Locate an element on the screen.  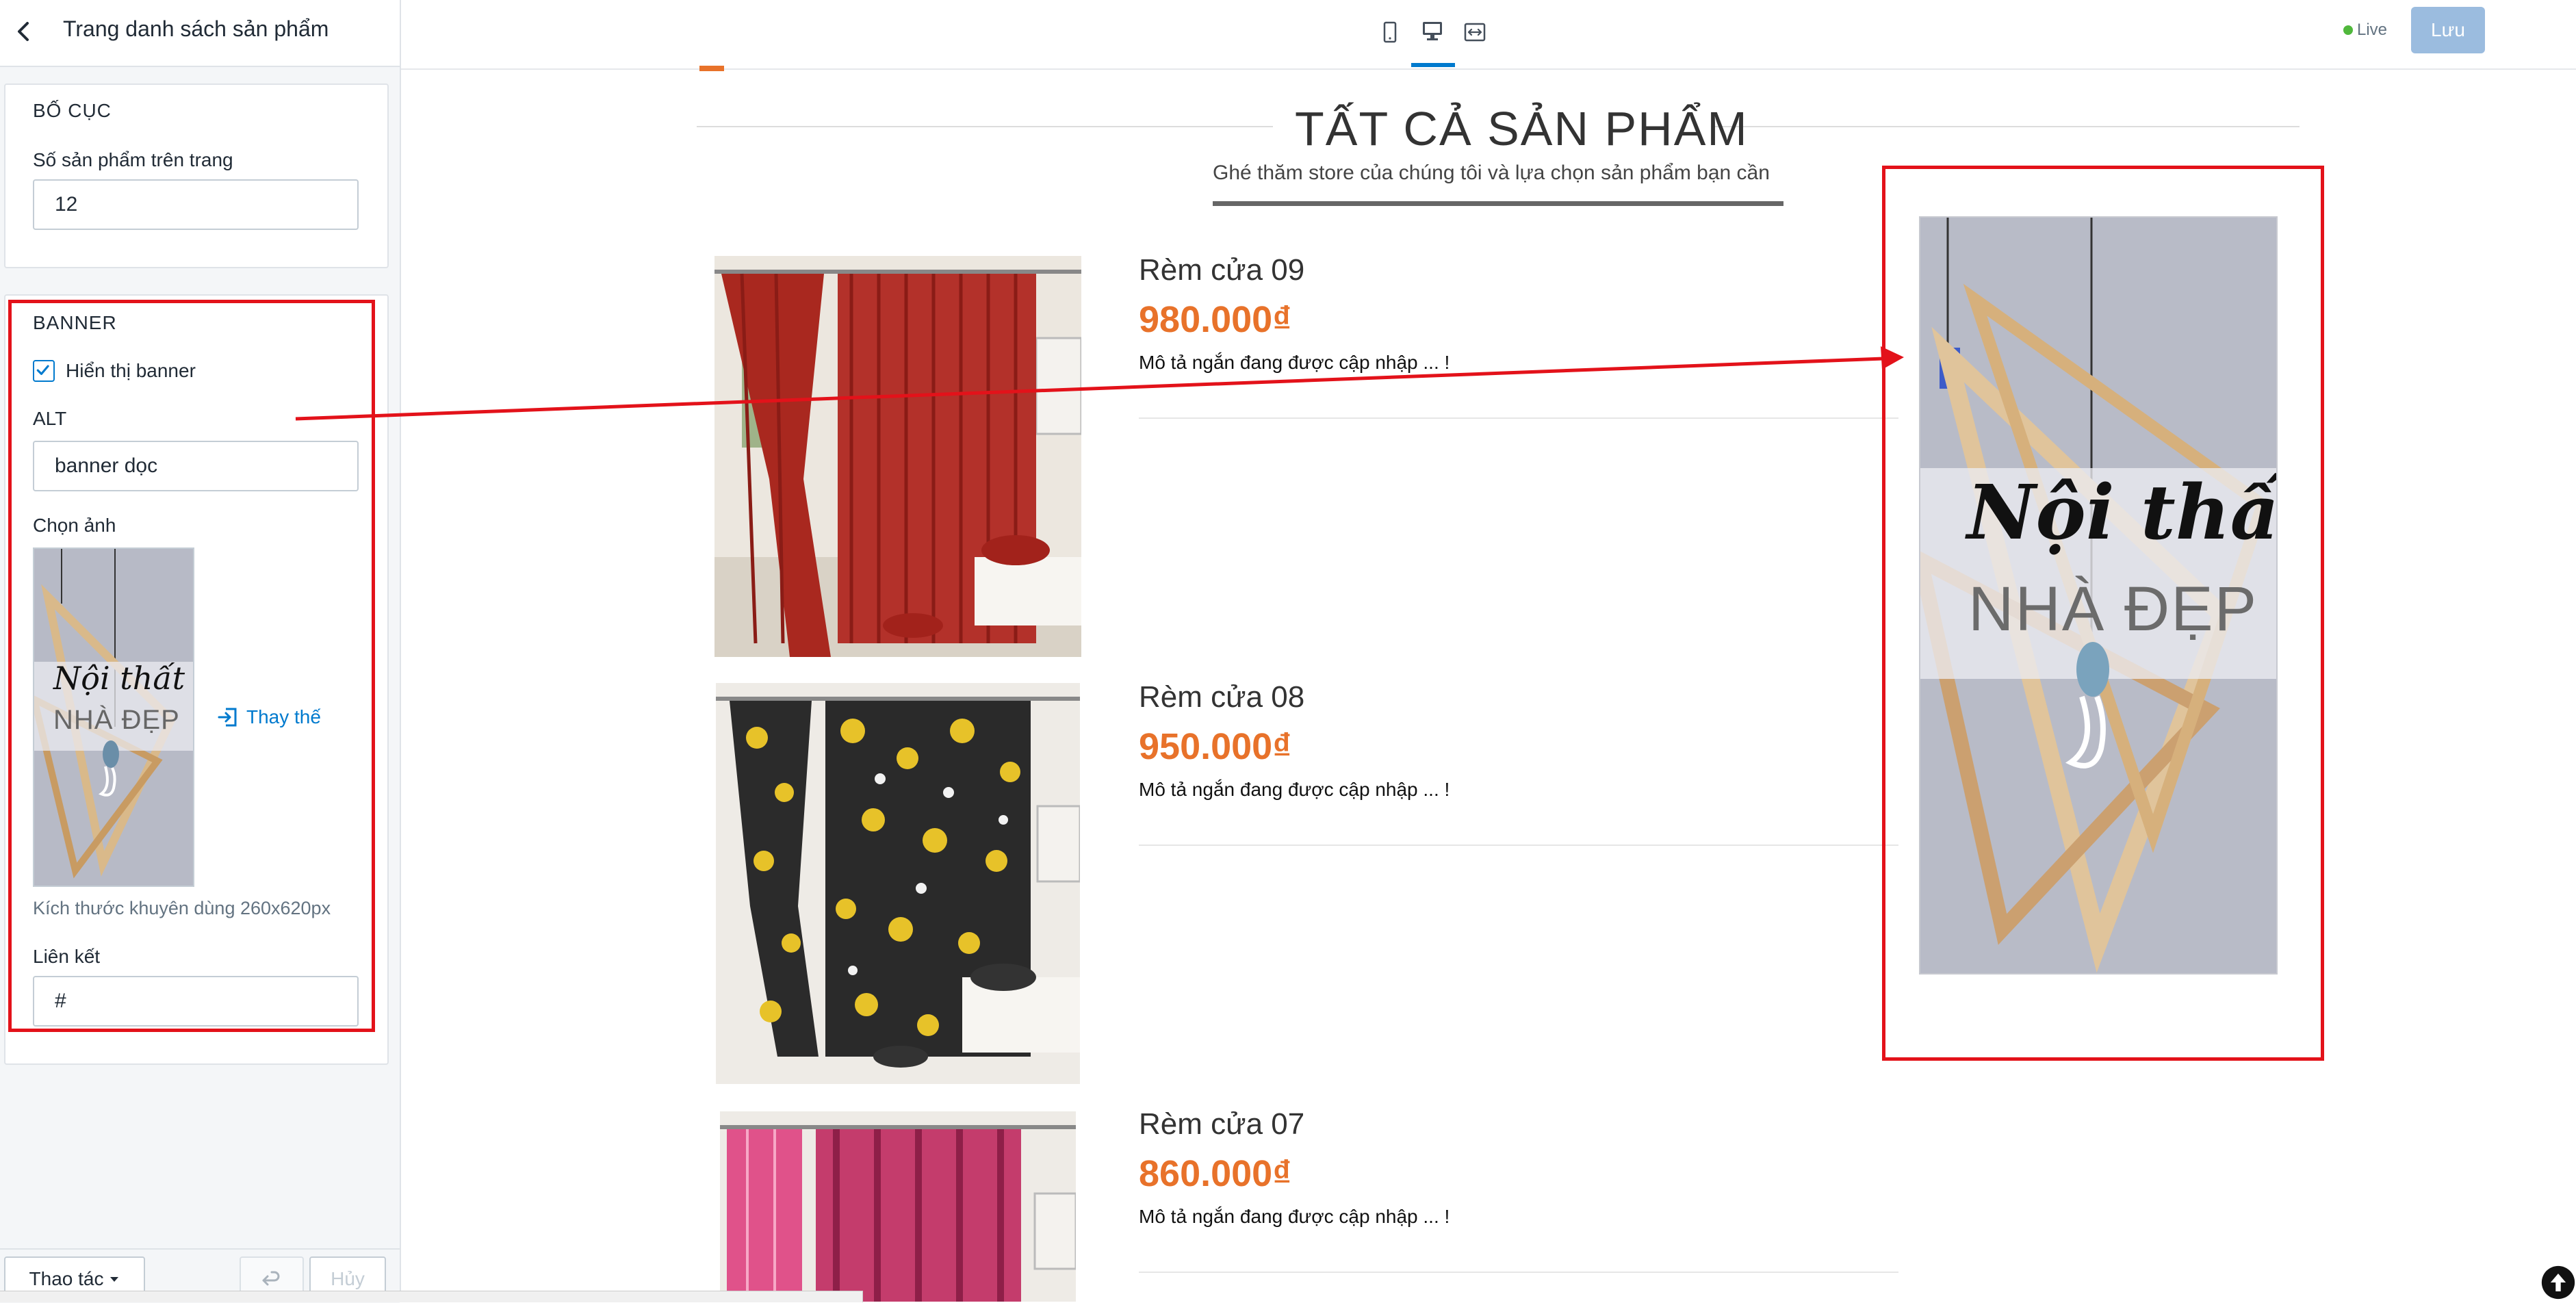
back-arrow-icon is located at coordinates (23, 31).